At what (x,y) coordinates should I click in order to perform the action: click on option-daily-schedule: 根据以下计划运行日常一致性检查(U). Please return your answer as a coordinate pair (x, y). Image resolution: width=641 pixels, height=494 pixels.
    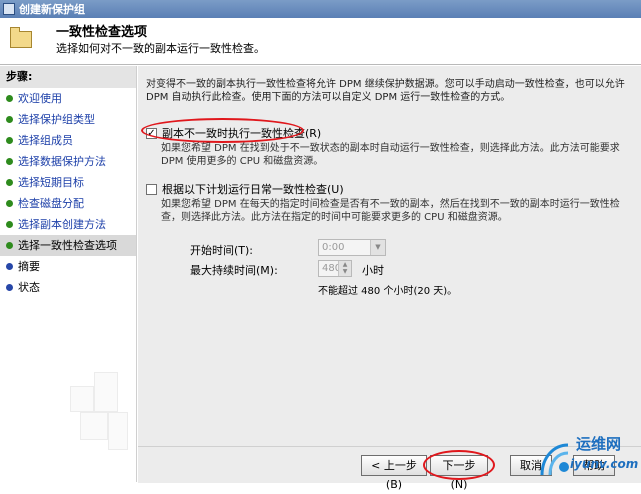
    Looking at the image, I should click on (245, 189).